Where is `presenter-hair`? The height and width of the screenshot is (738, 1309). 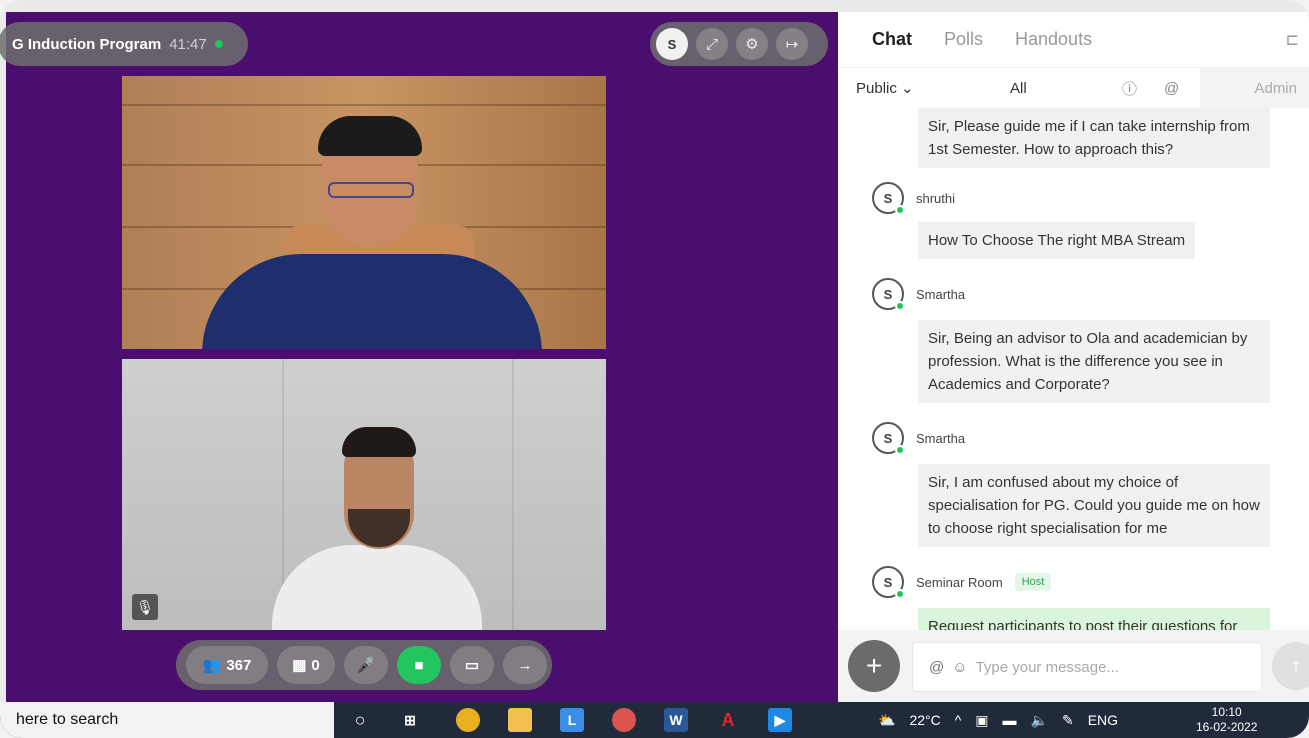 presenter-hair is located at coordinates (370, 136).